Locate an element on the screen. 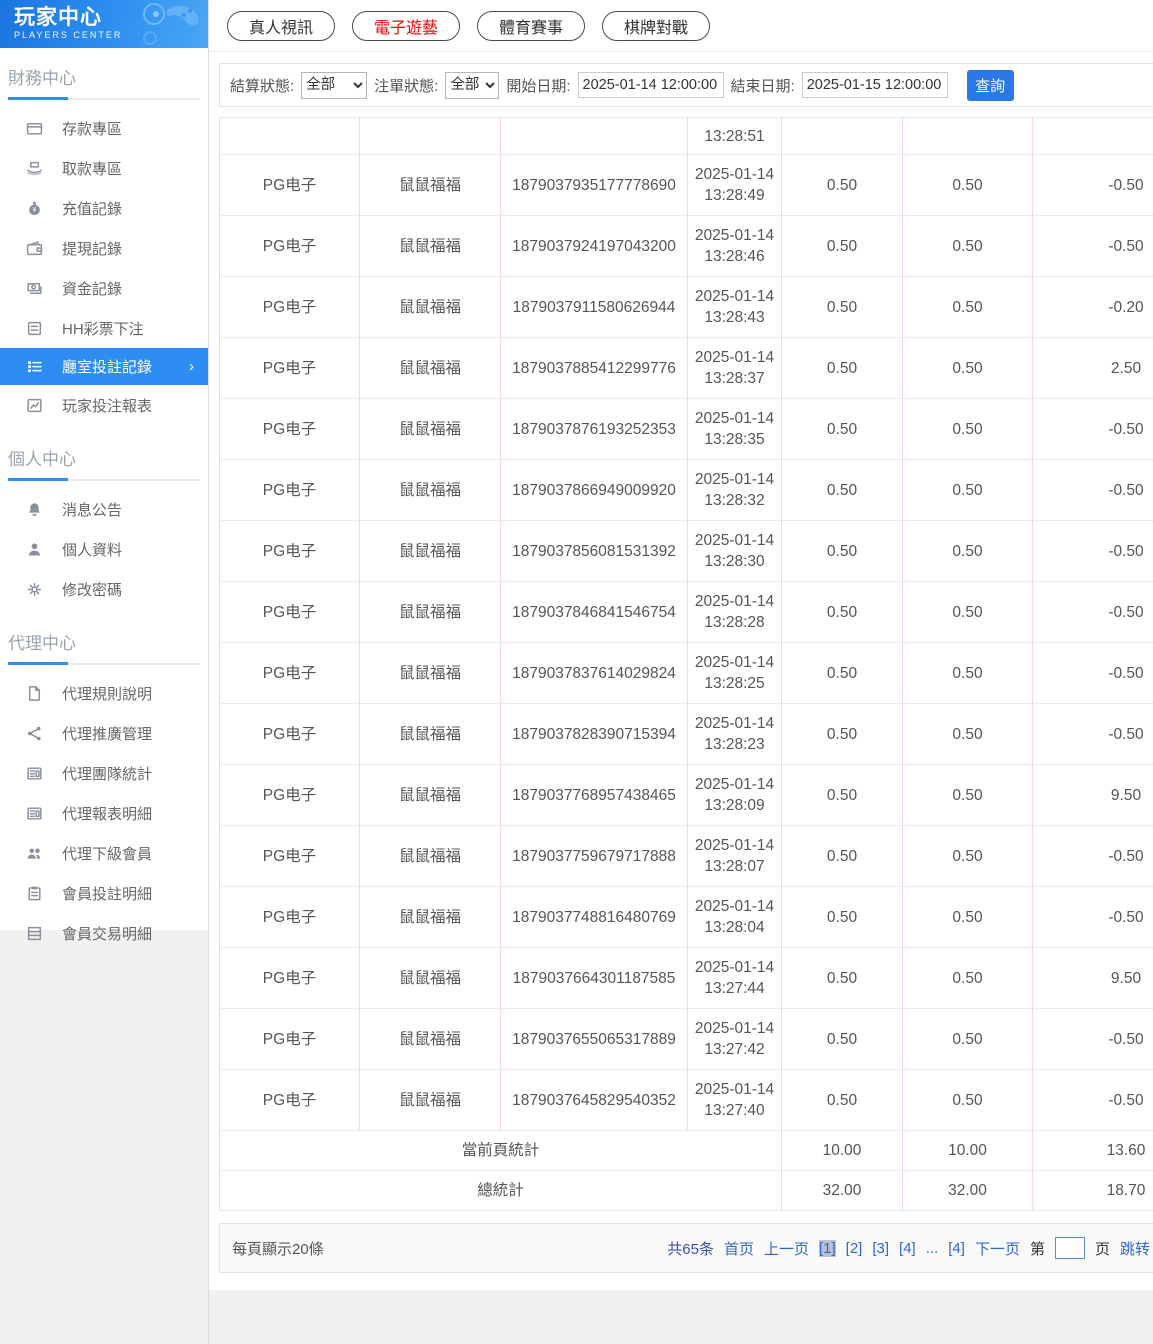 The width and height of the screenshot is (1153, 1344). end-date-input is located at coordinates (874, 85).